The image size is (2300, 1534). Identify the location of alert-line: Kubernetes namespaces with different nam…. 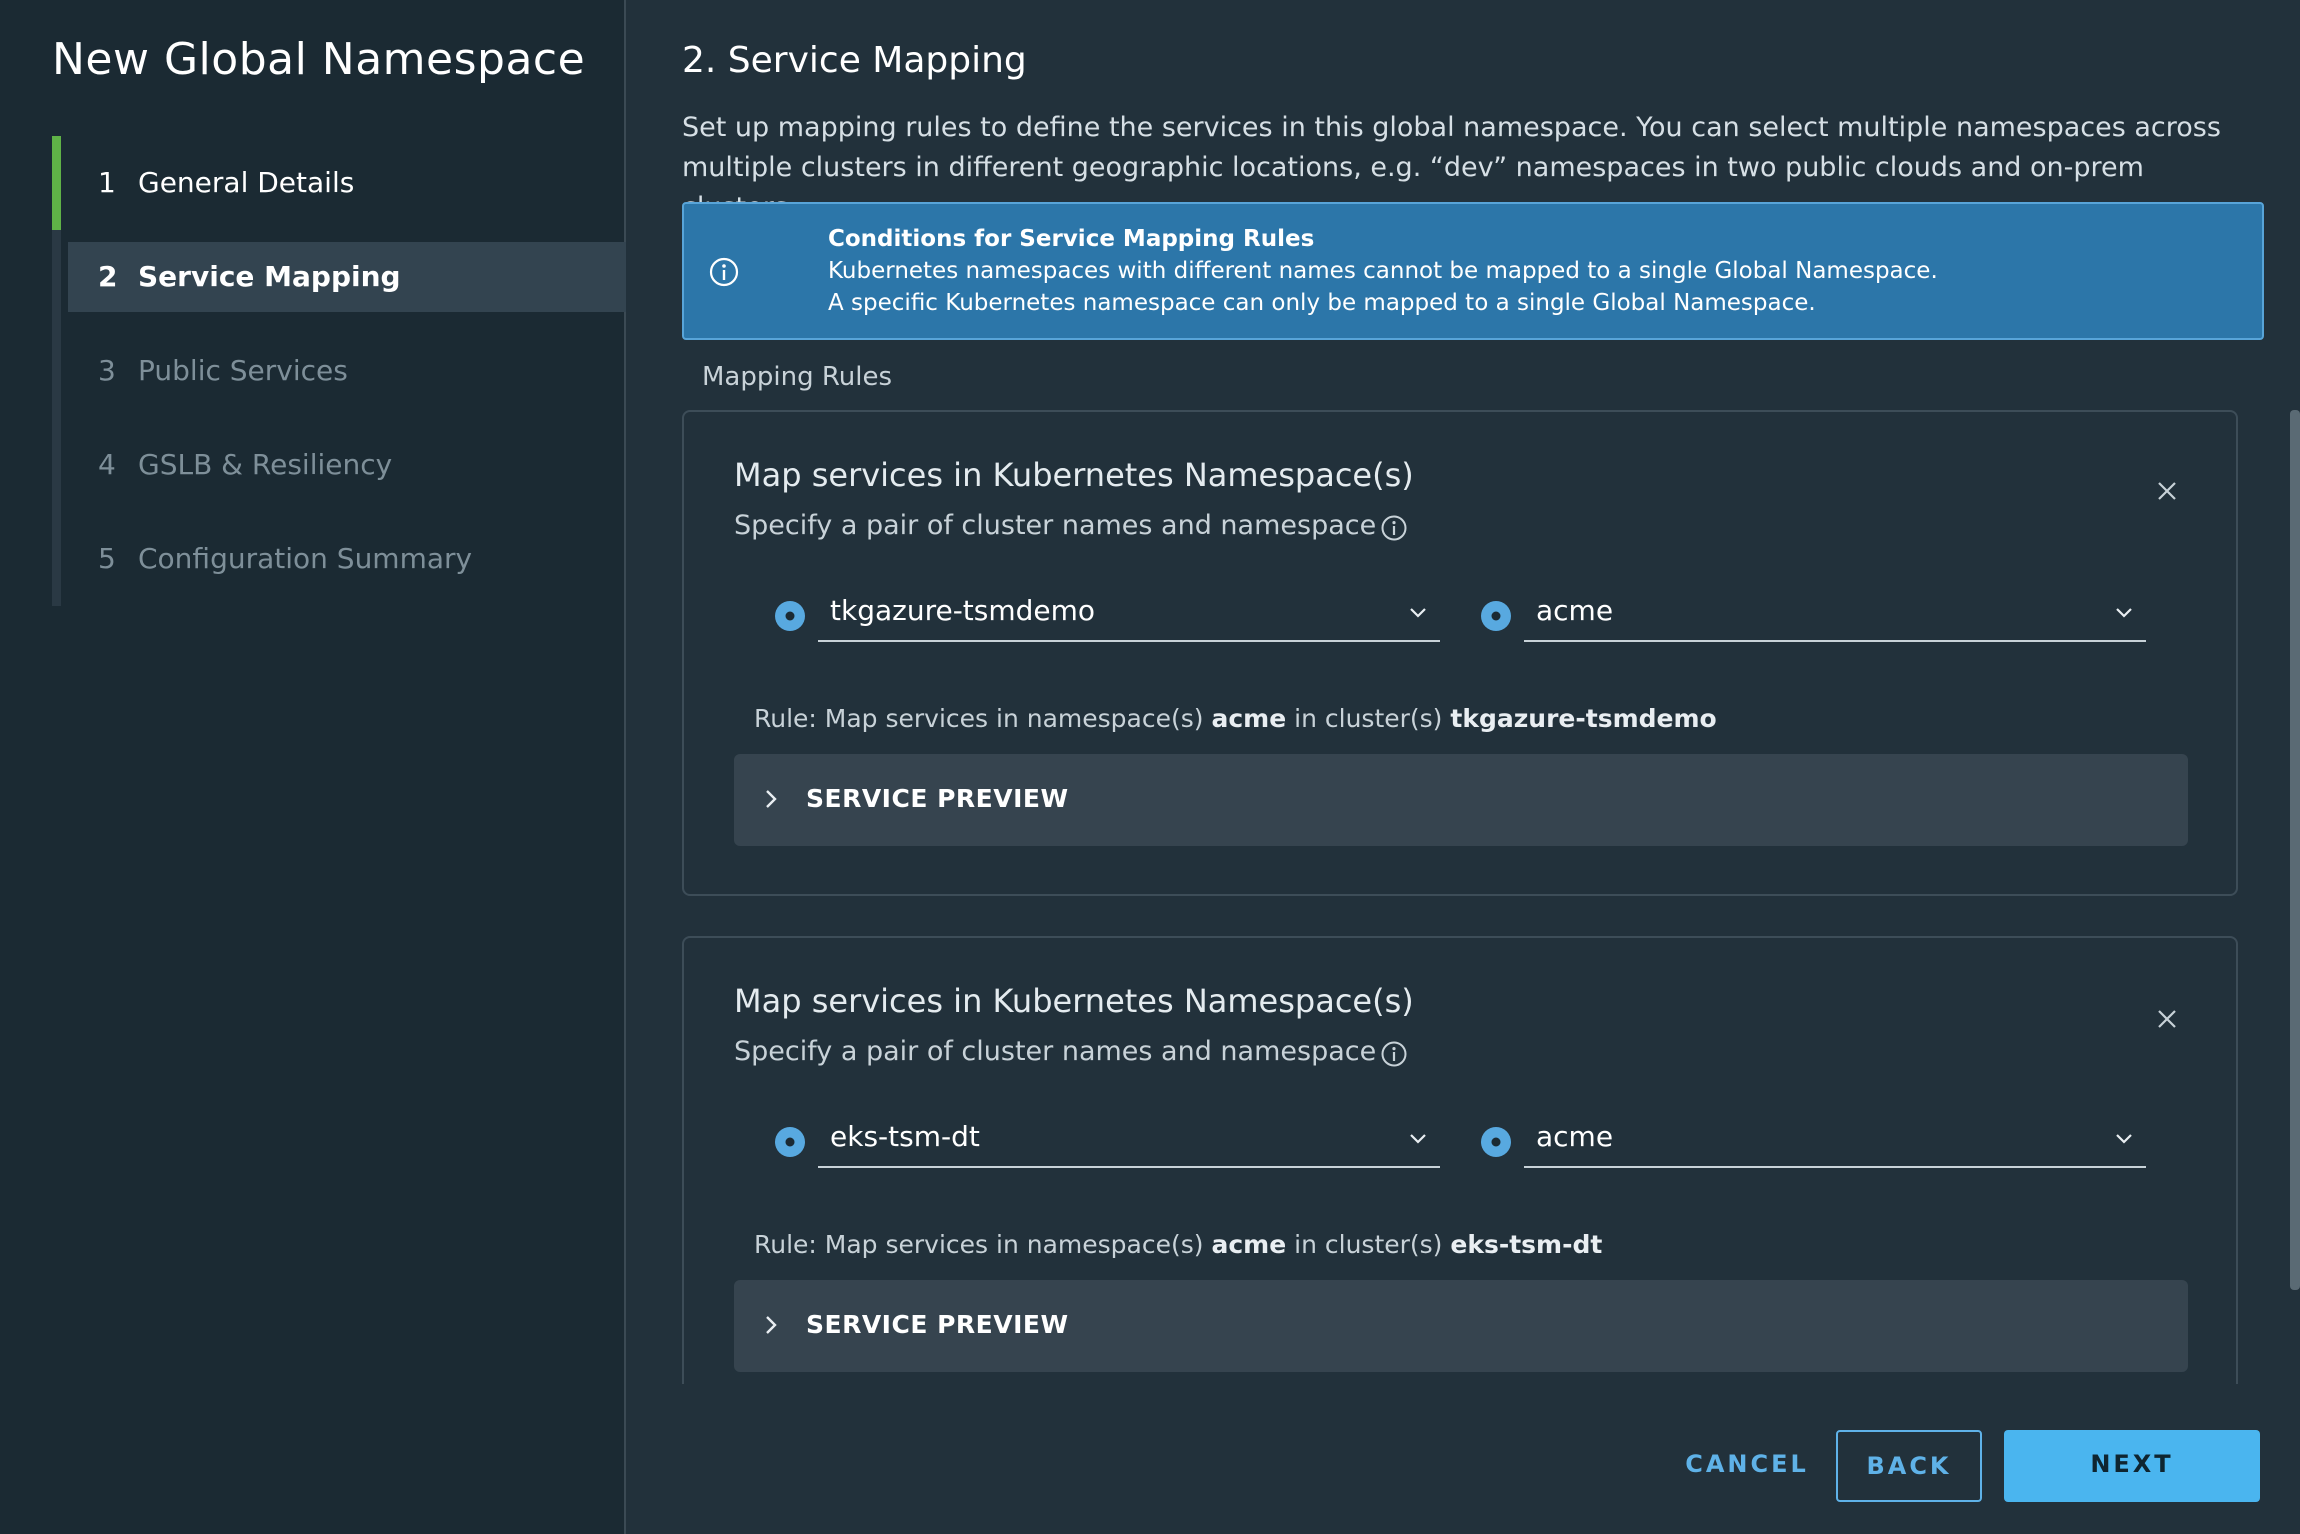
(1383, 271).